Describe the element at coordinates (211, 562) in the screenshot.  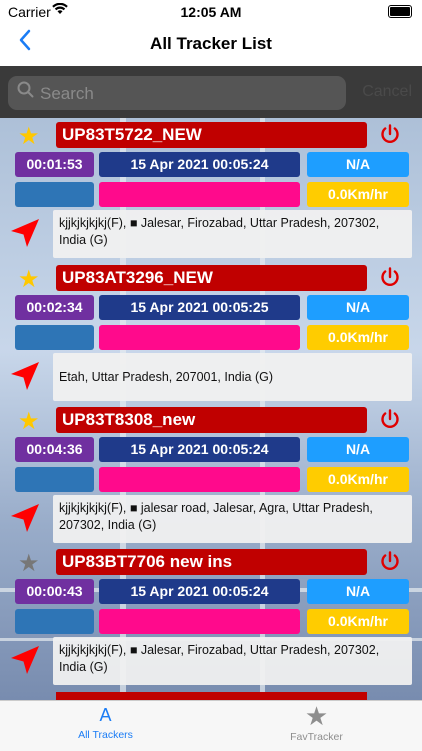
I see `tracker-name: UP83BT7706 new ins` at that location.